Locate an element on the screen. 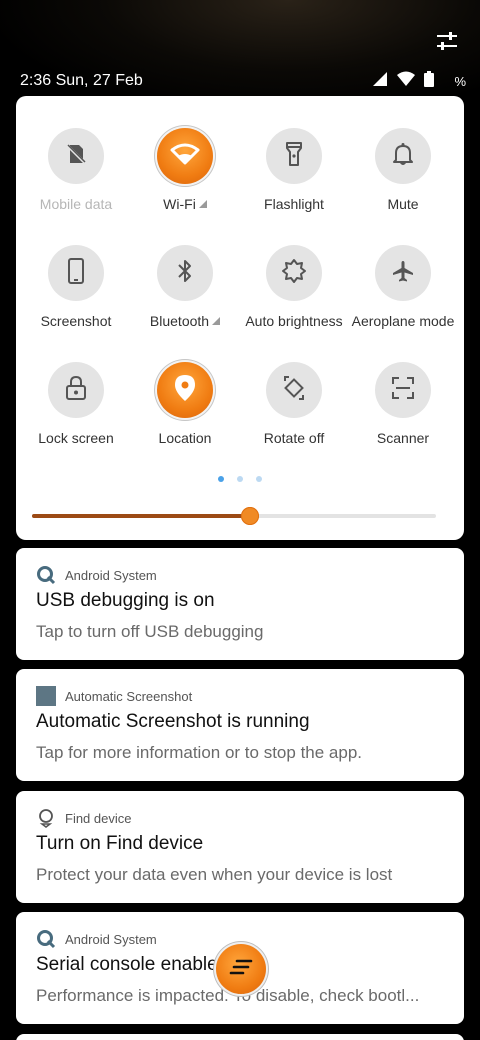  tile-auto-brightness: Auto brightness is located at coordinates (294, 295).